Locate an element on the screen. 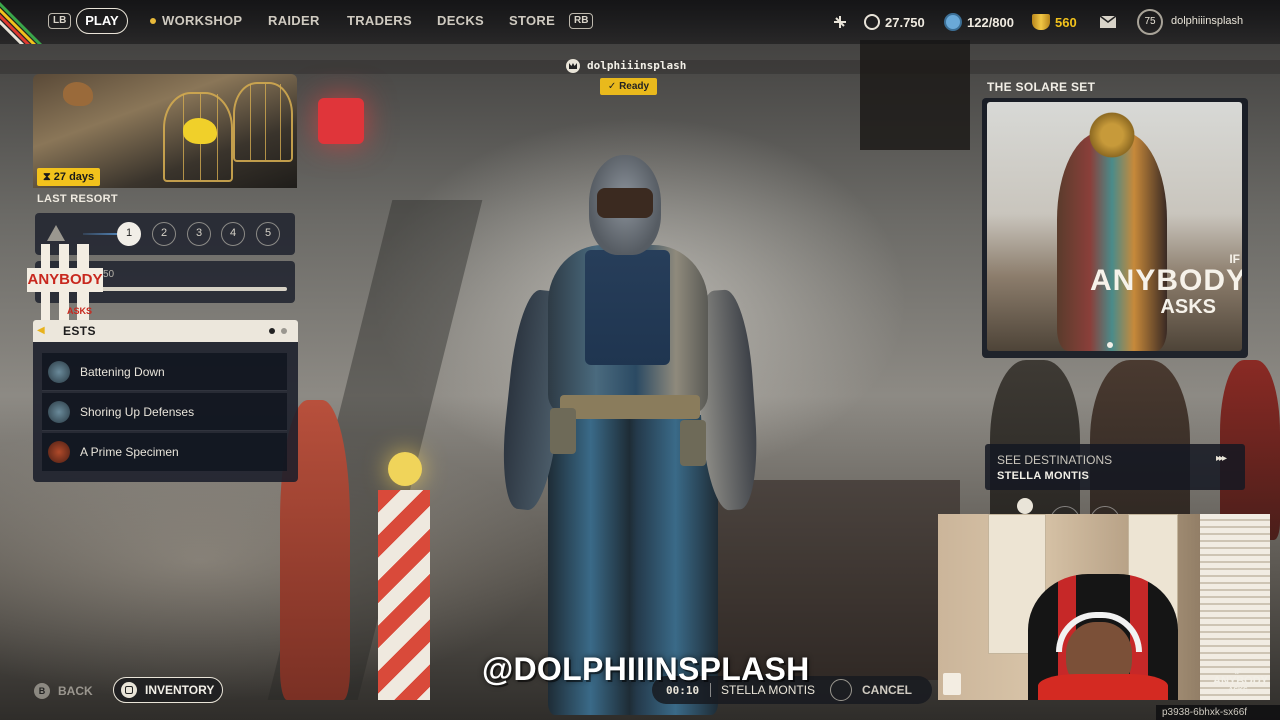 The width and height of the screenshot is (1280, 720). mini-channel-logo is located at coordinates (952, 684).